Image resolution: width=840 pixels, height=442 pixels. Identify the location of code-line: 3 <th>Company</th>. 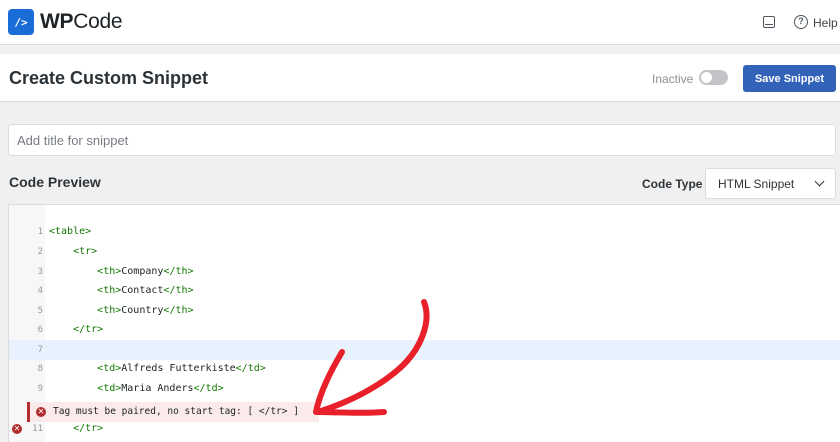
(424, 272).